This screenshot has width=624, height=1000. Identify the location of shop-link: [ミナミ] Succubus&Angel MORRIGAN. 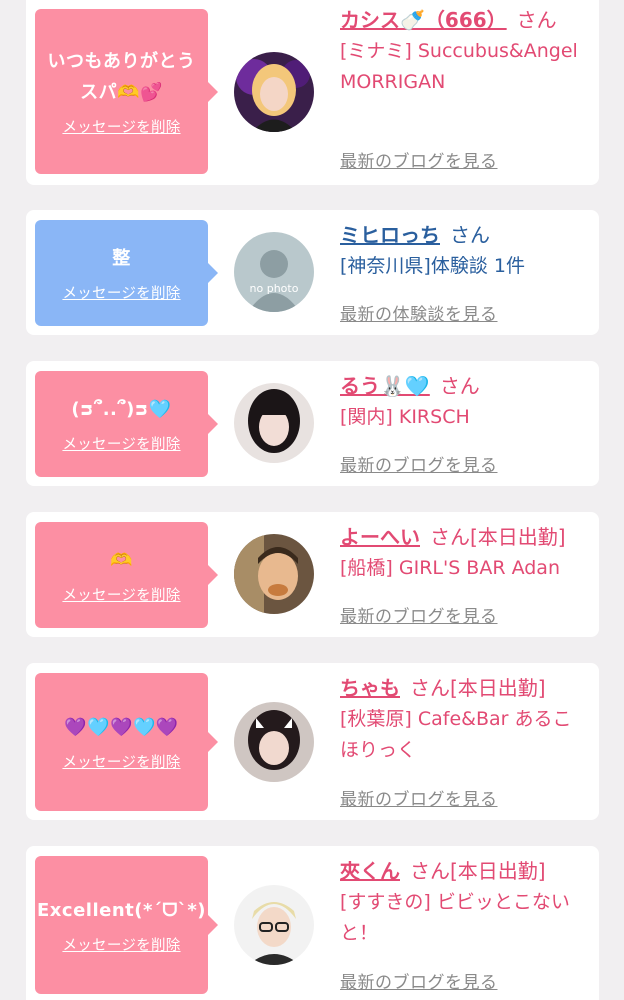
(465, 67).